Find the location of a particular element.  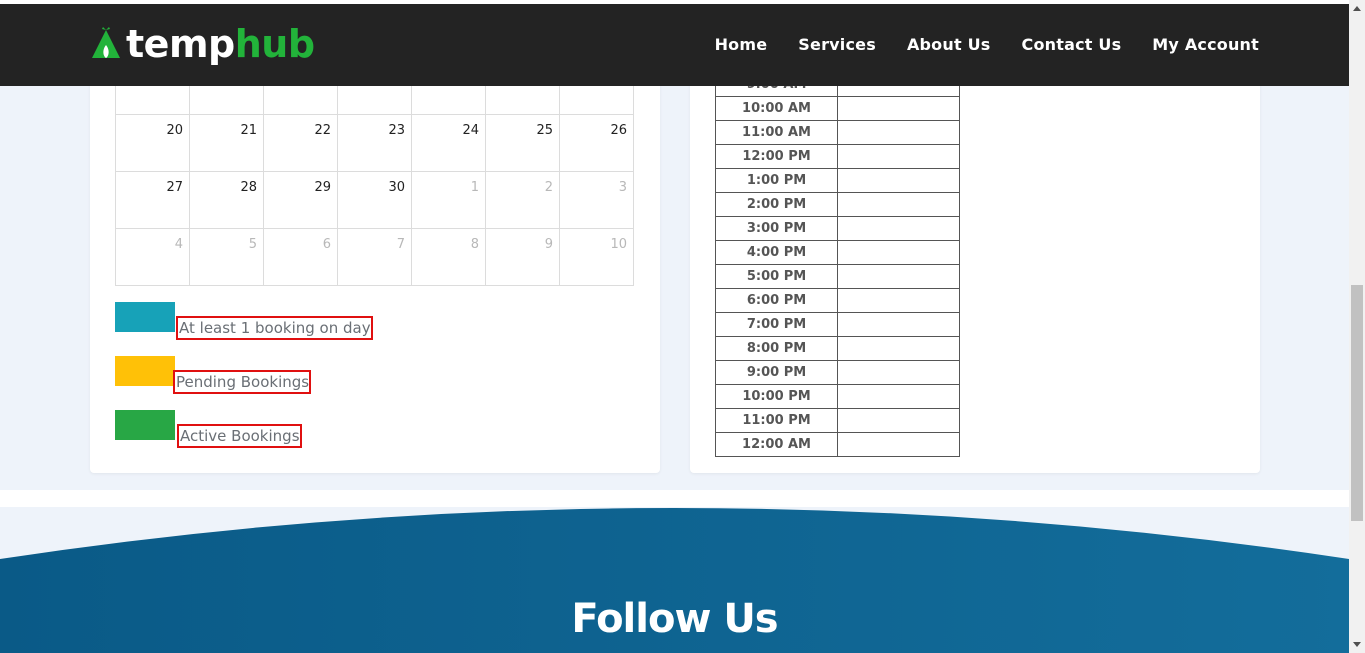

page-scrollbar is located at coordinates (1357, 326).